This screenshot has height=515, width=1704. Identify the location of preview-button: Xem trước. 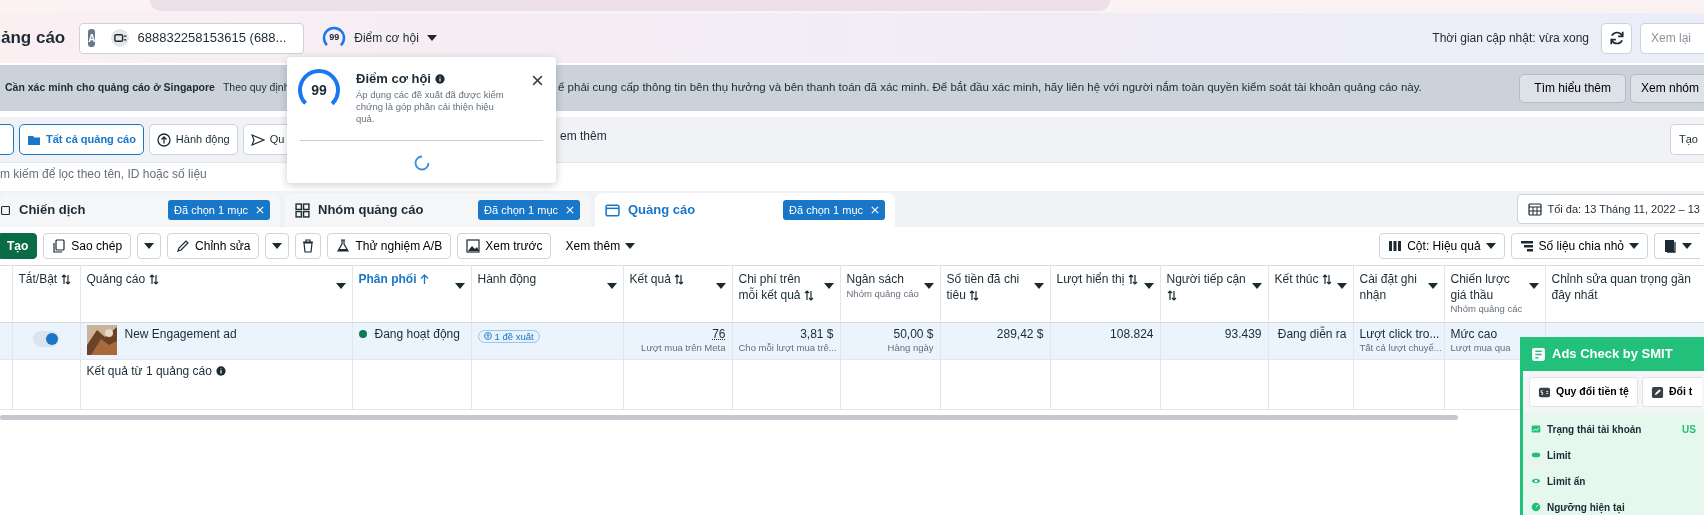
(504, 246).